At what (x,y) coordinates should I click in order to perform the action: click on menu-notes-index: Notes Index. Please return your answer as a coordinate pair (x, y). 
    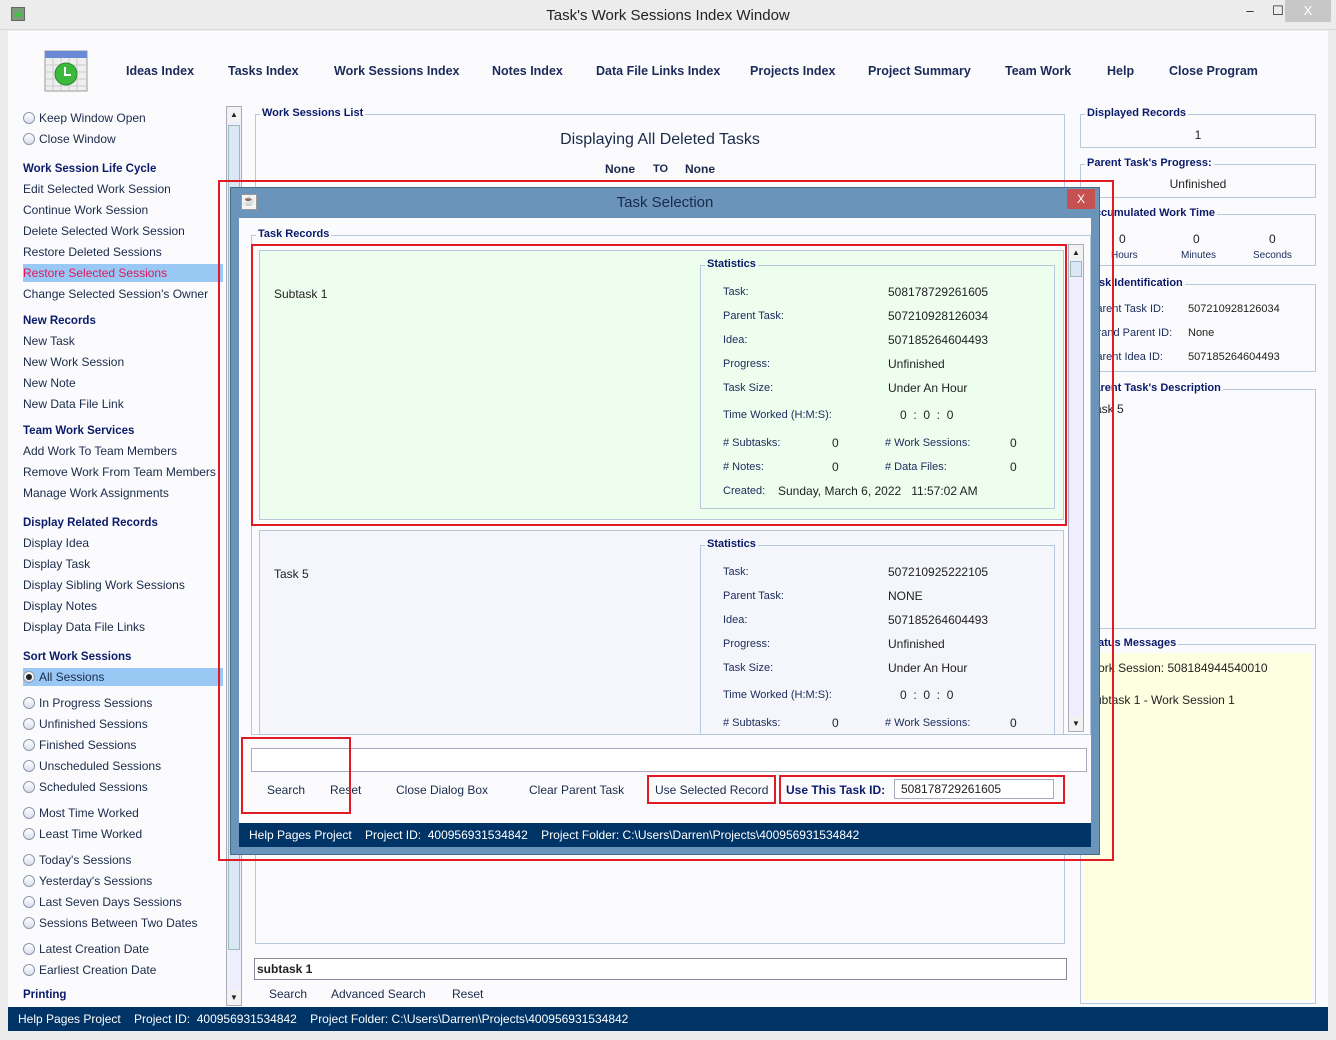
    Looking at the image, I should click on (527, 71).